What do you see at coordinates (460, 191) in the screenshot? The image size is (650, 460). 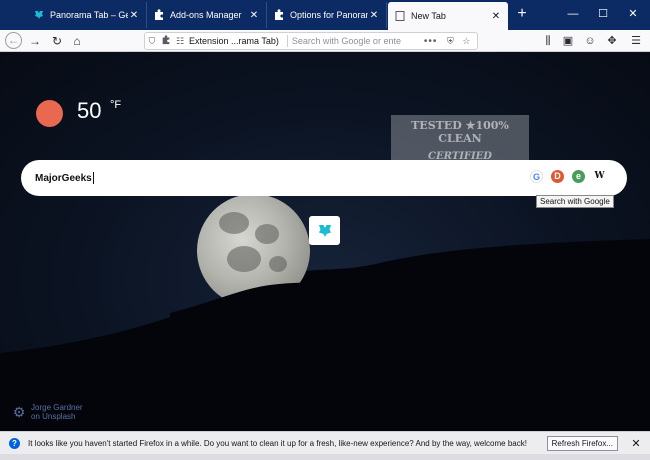 I see `watermark-text: .COM` at bounding box center [460, 191].